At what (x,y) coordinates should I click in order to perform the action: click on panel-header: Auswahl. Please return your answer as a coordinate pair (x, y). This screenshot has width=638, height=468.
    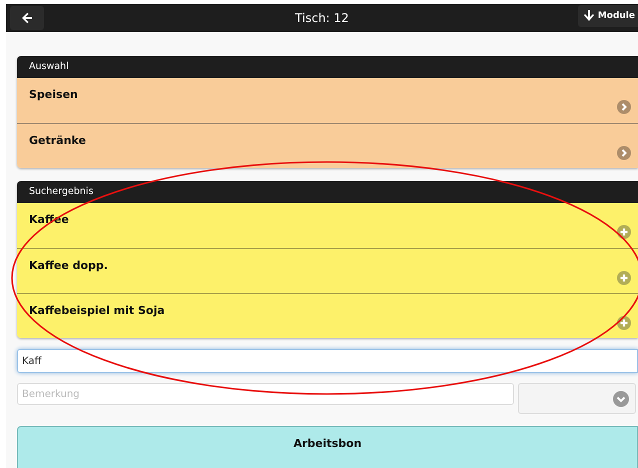
    Looking at the image, I should click on (327, 67).